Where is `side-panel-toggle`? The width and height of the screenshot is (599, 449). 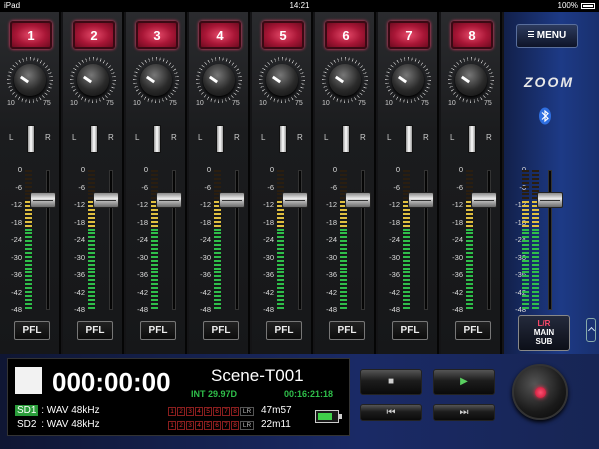 side-panel-toggle is located at coordinates (591, 330).